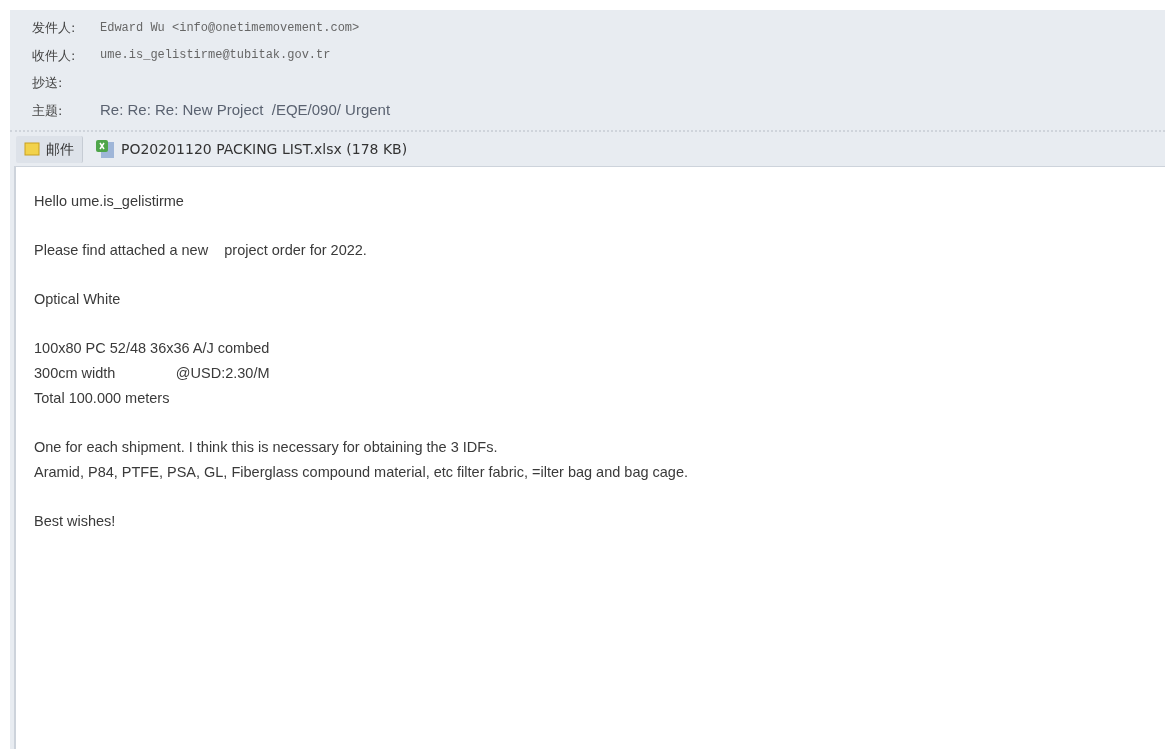  What do you see at coordinates (75, 521) in the screenshot?
I see `body-text: Best wishes!` at bounding box center [75, 521].